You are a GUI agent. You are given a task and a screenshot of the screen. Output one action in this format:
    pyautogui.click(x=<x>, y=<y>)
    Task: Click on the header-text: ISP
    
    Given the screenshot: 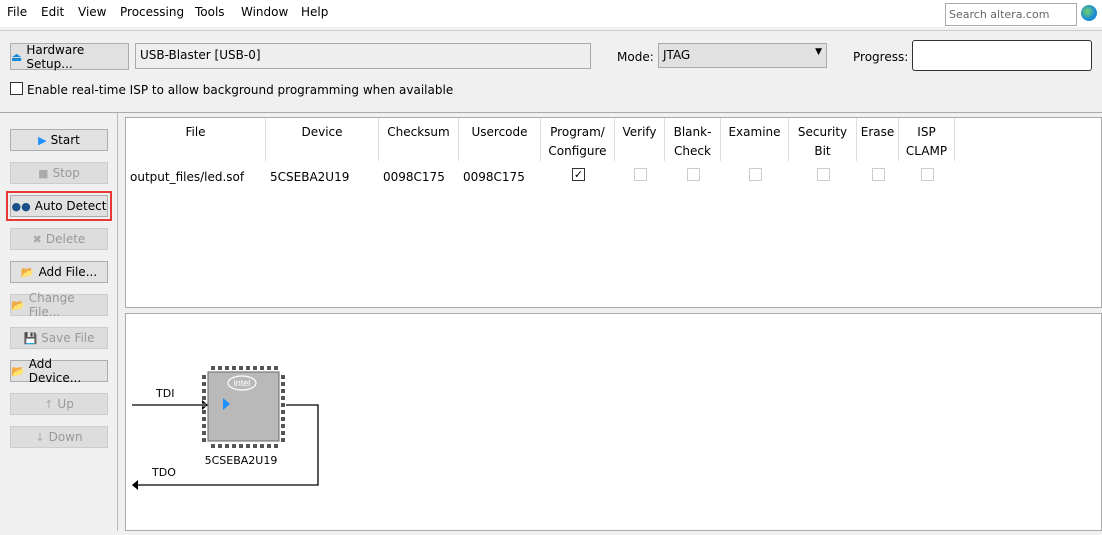 What is the action you would take?
    pyautogui.click(x=926, y=132)
    